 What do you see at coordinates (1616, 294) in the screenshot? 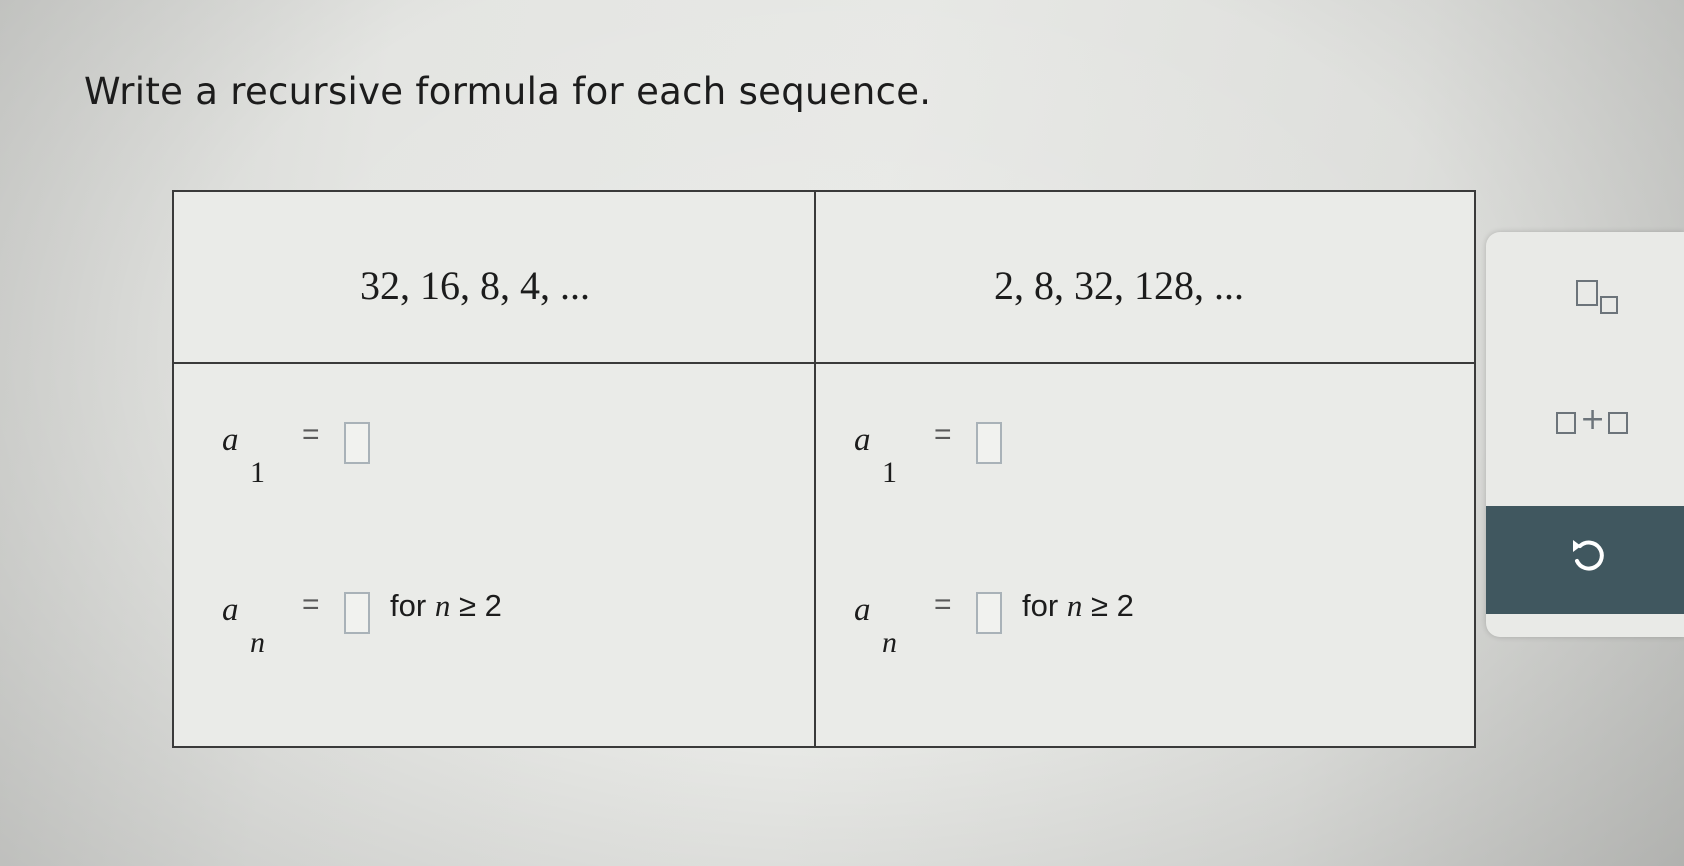
I see `subscript-template-button` at bounding box center [1616, 294].